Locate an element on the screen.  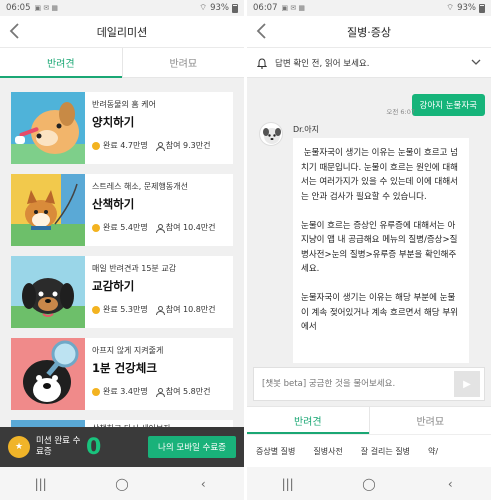
complete-count: 완료 3.4만명 is located at coordinates (125, 391).